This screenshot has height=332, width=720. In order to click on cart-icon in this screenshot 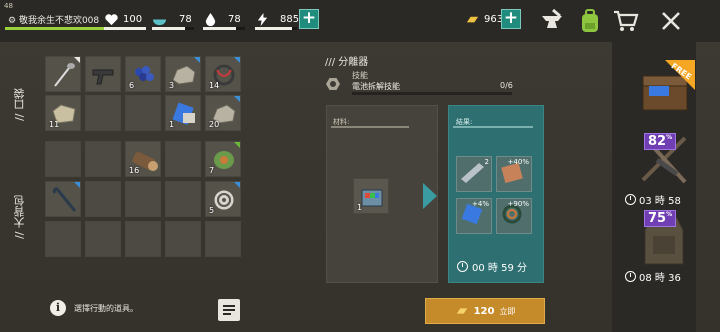, I will do `click(626, 21)`.